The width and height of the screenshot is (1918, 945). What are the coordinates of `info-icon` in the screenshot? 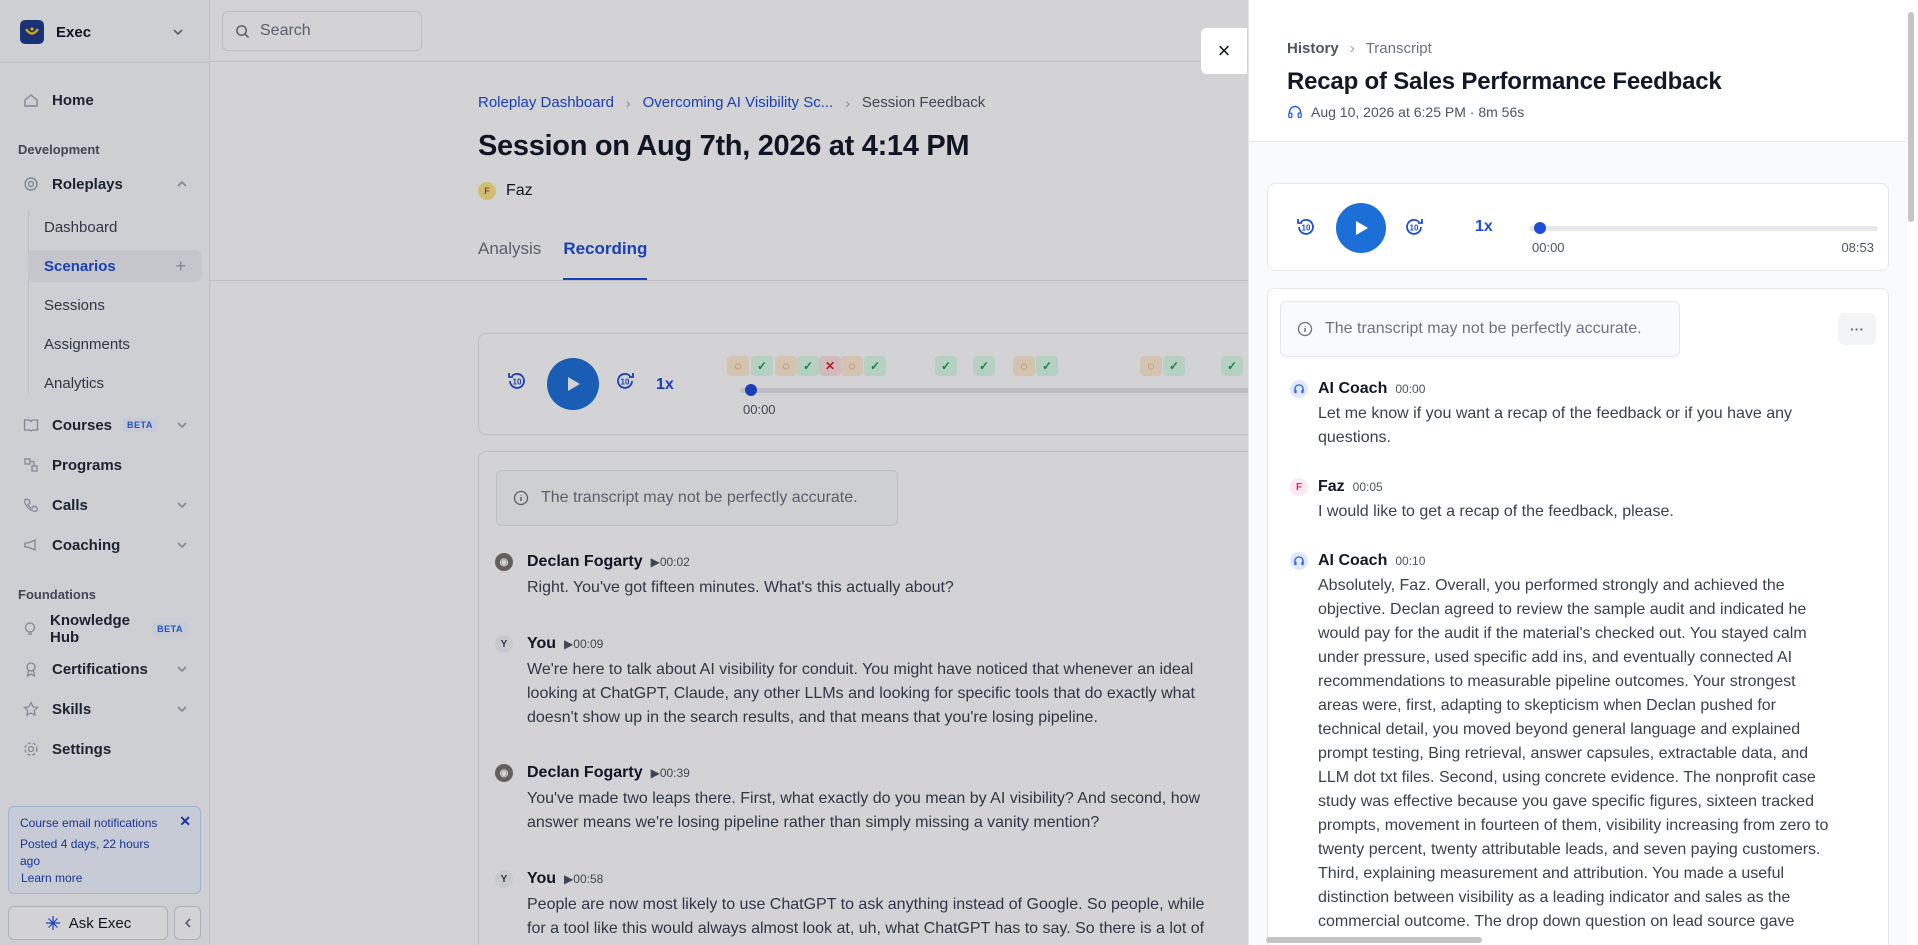 It's located at (1305, 329).